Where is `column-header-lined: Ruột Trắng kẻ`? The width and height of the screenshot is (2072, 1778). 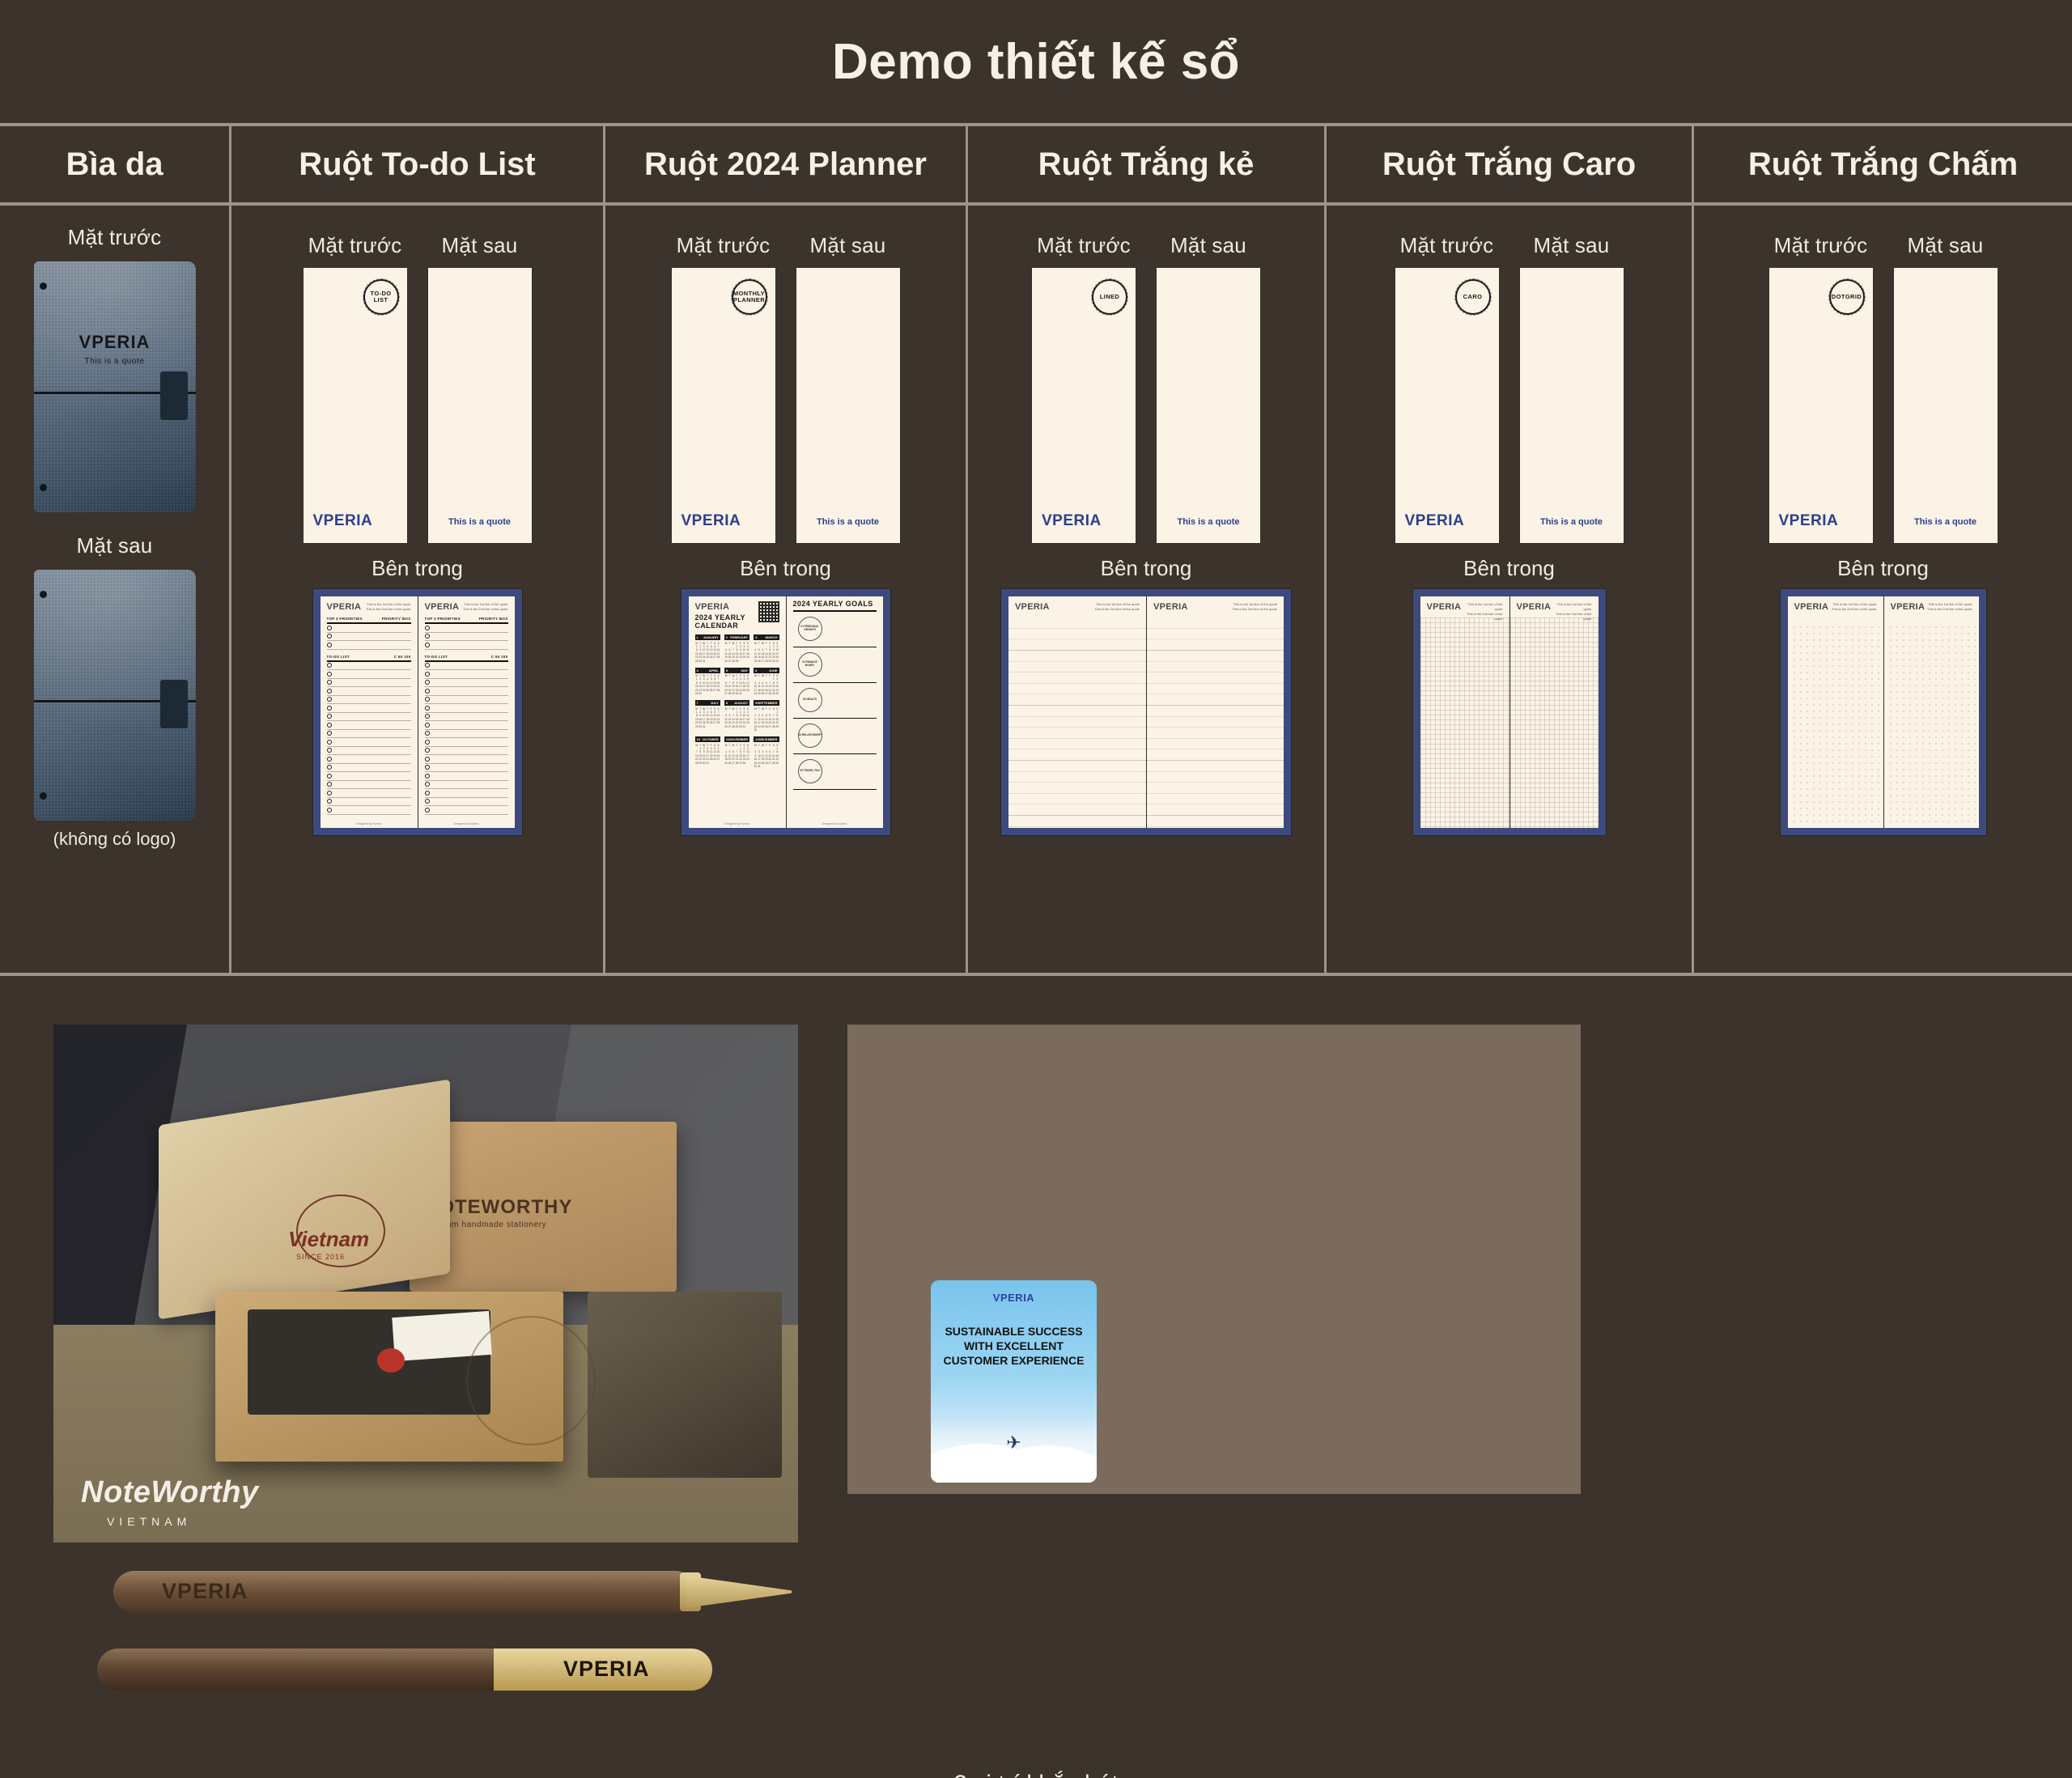
column-header-lined: Ruột Trắng kẻ is located at coordinates (1147, 164).